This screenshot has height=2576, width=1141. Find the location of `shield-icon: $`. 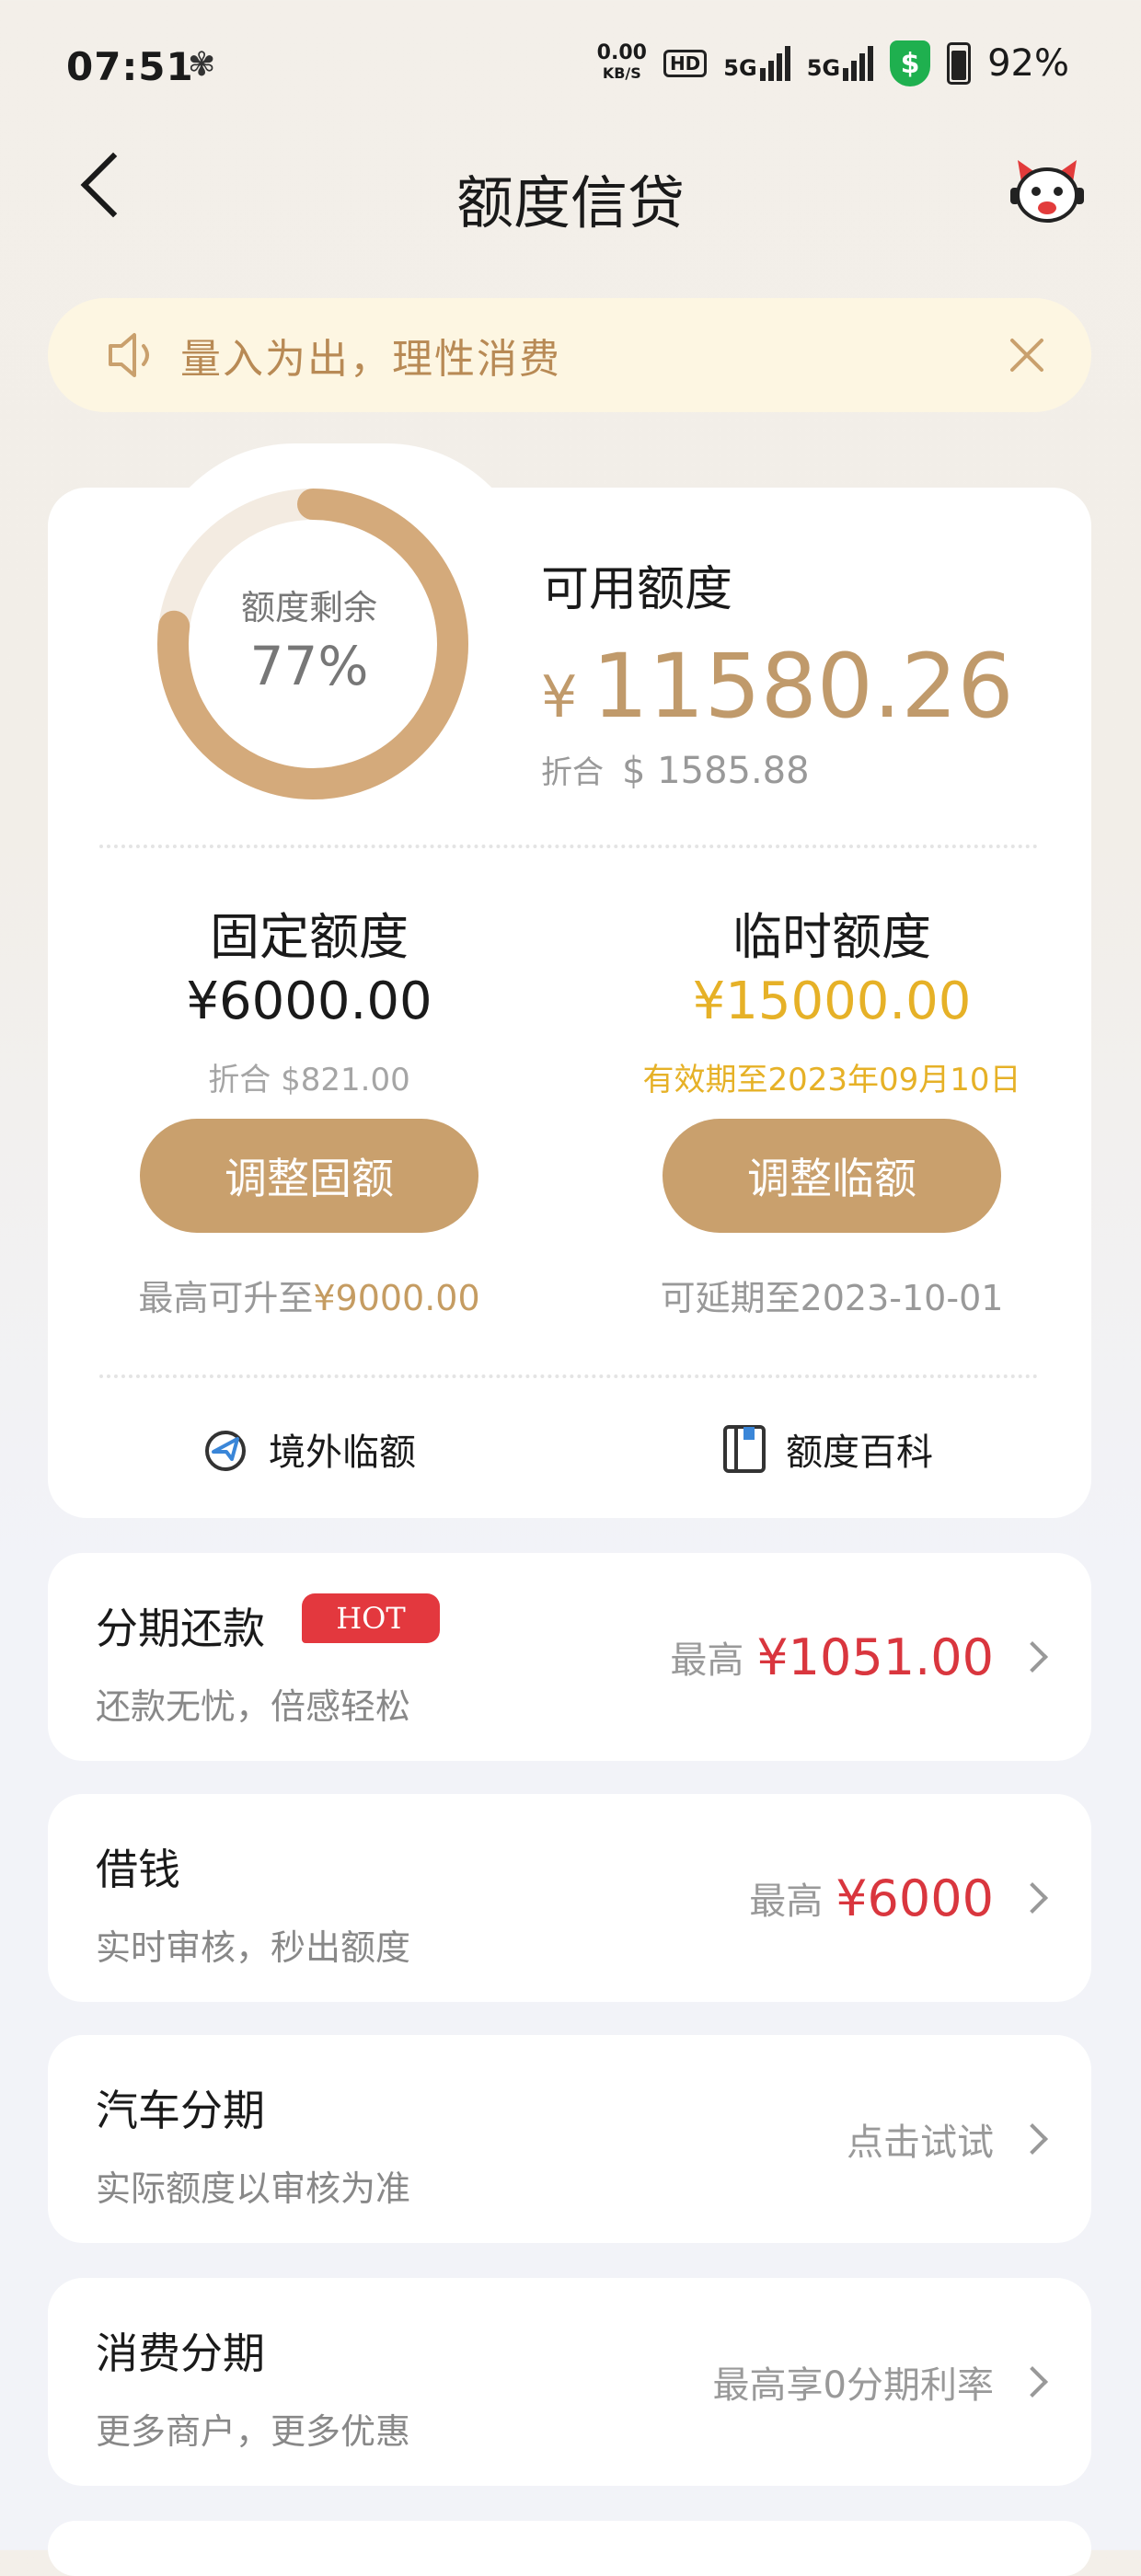

shield-icon: $ is located at coordinates (911, 63).